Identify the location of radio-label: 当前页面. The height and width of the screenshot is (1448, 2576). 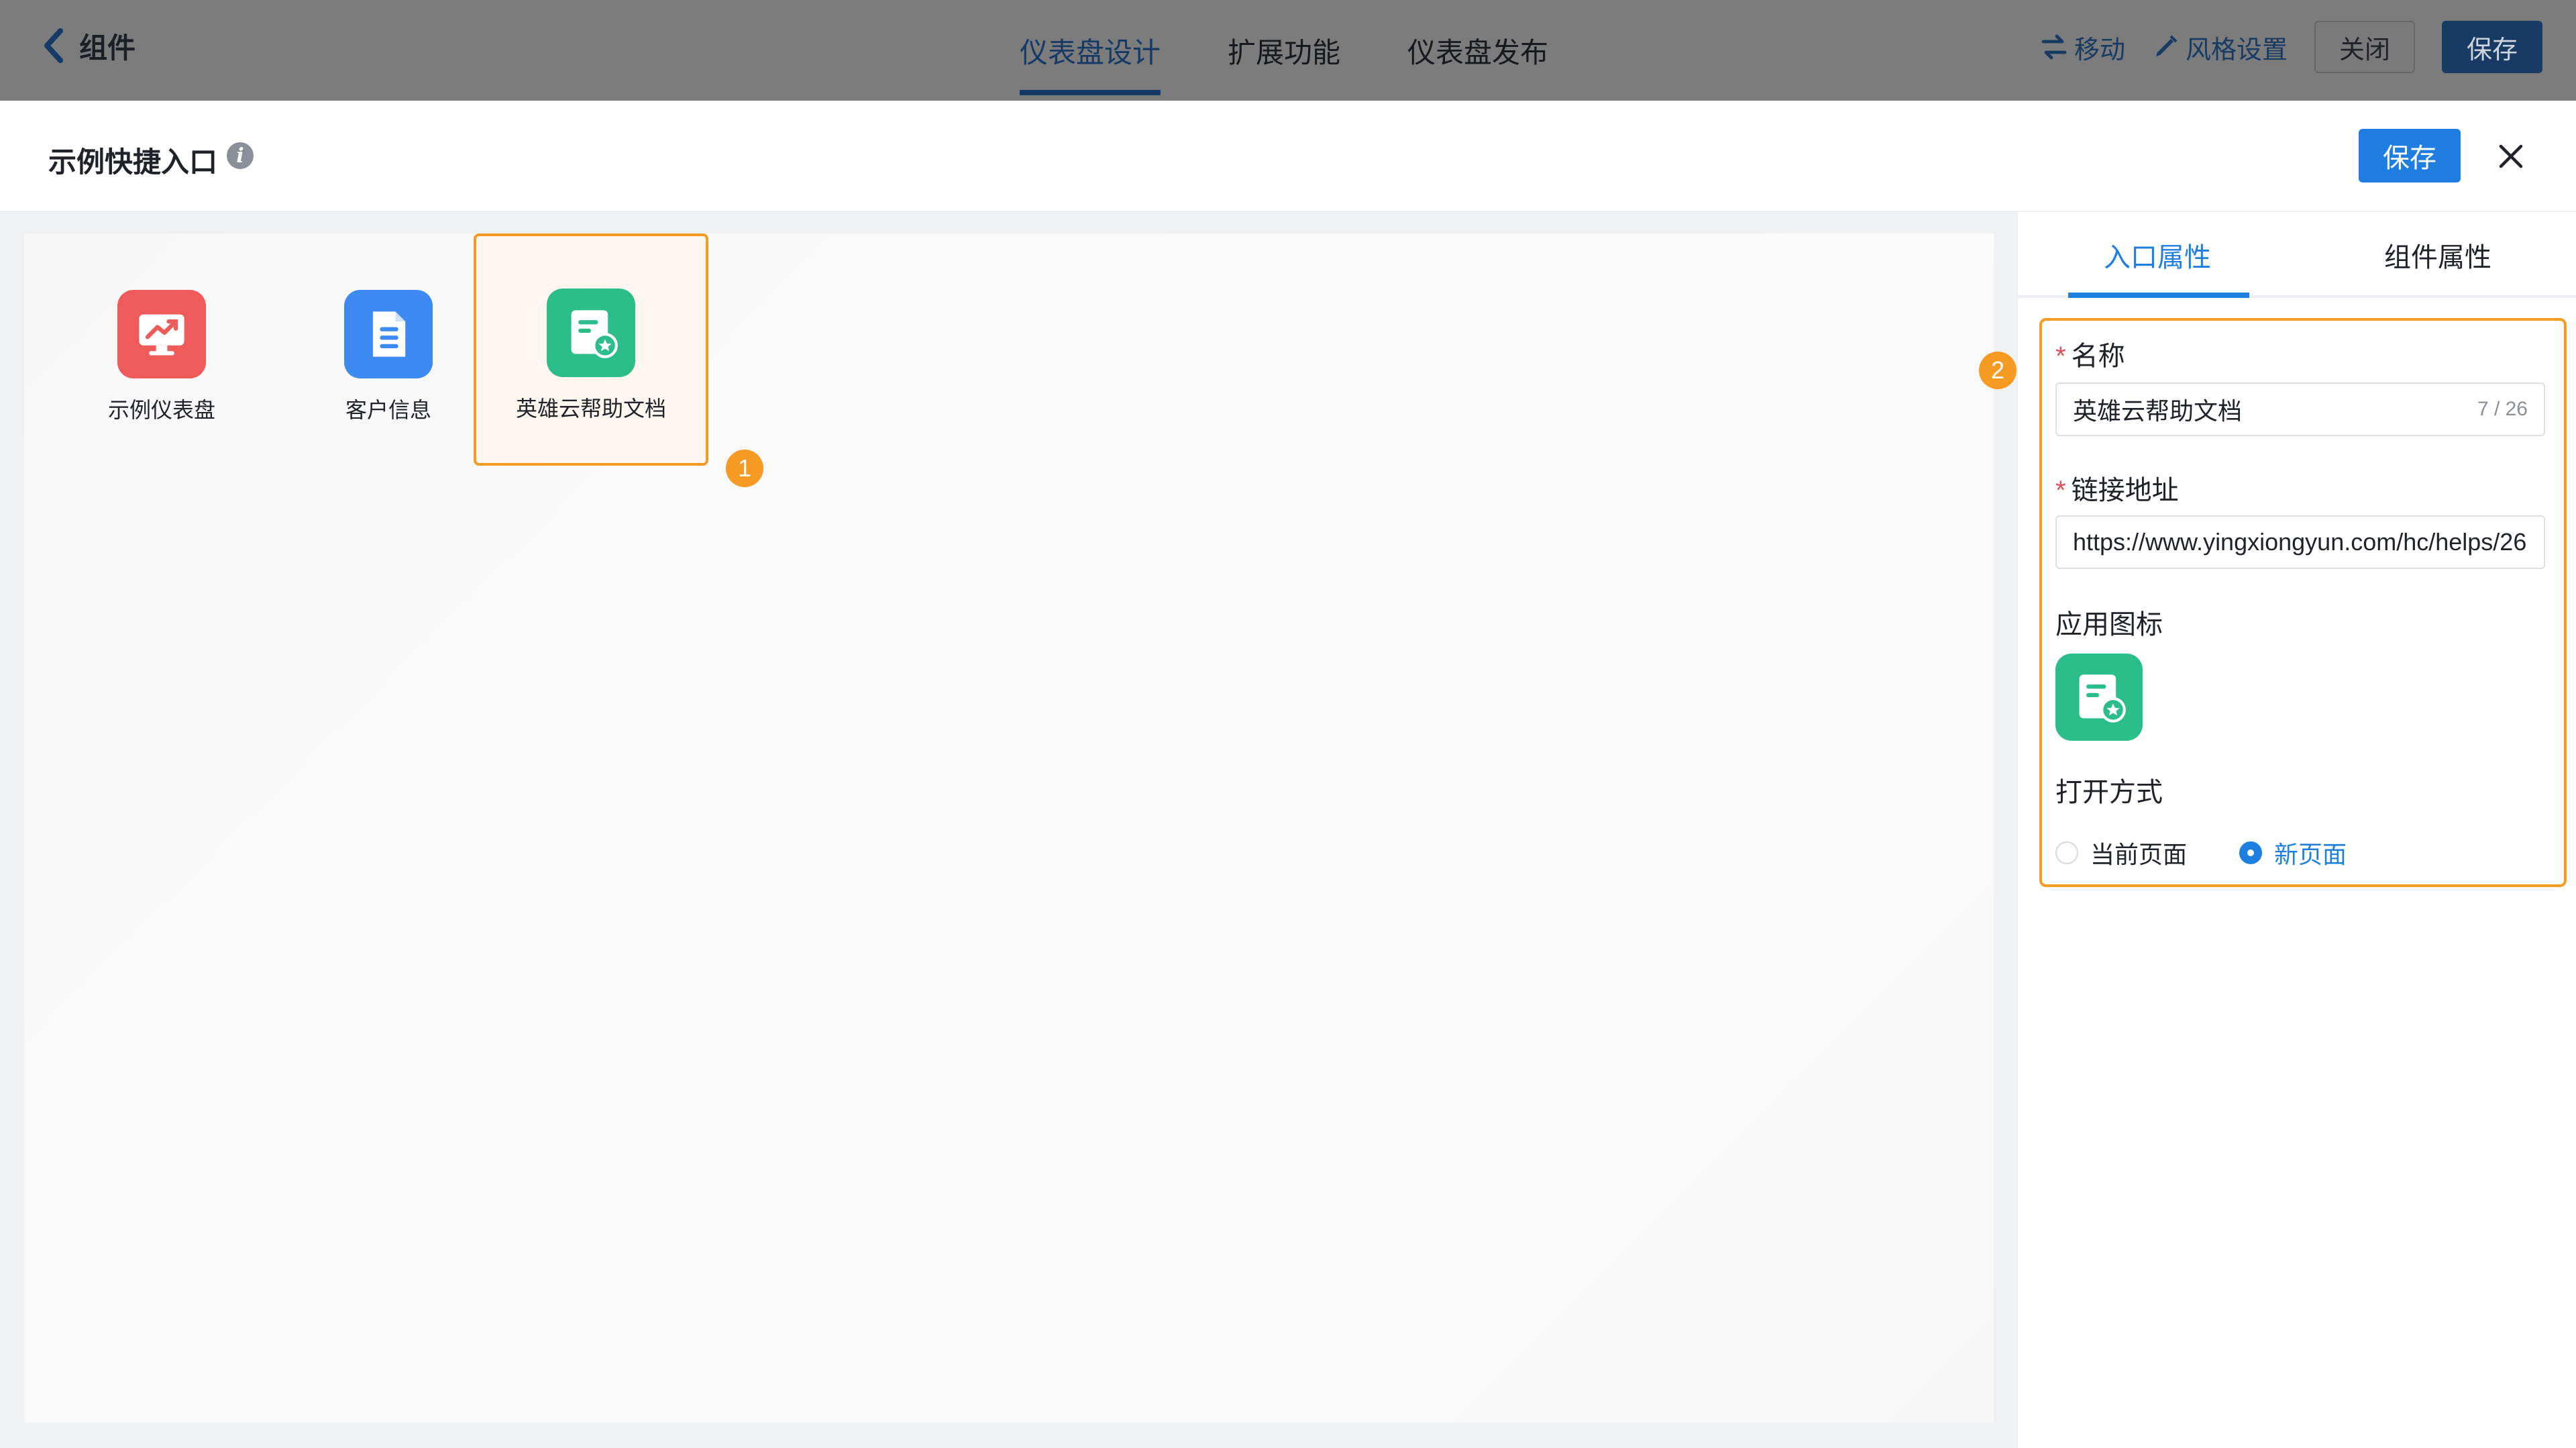
(2139, 854).